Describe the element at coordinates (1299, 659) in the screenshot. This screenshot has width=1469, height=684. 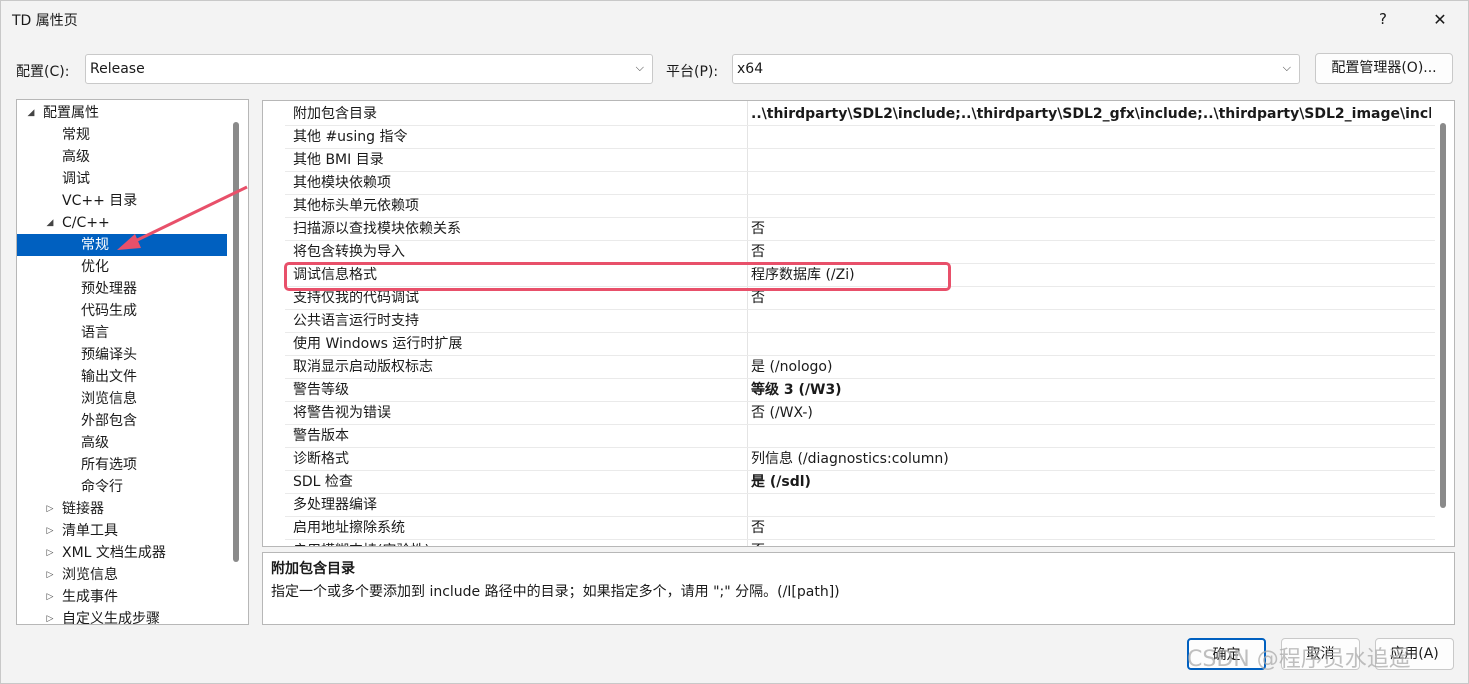
I see `watermark: CSDN @程序员水追遥` at that location.